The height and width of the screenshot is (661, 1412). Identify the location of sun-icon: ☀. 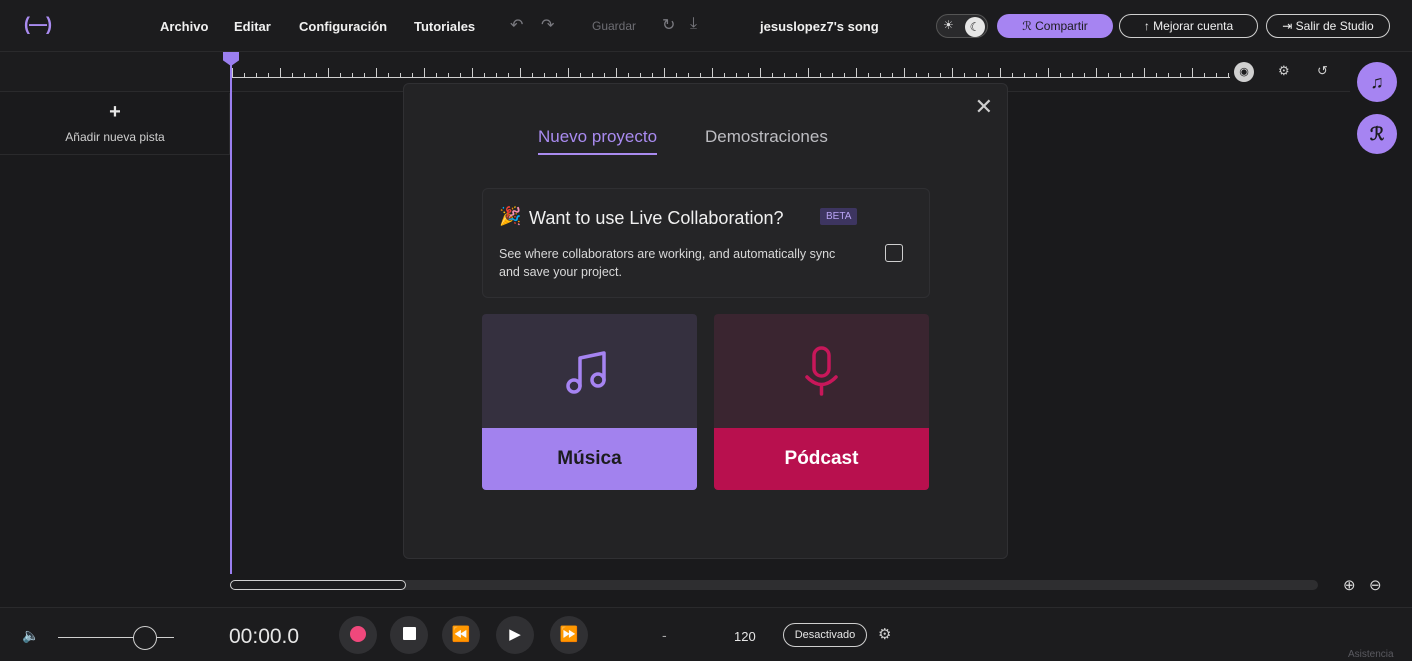
(948, 25).